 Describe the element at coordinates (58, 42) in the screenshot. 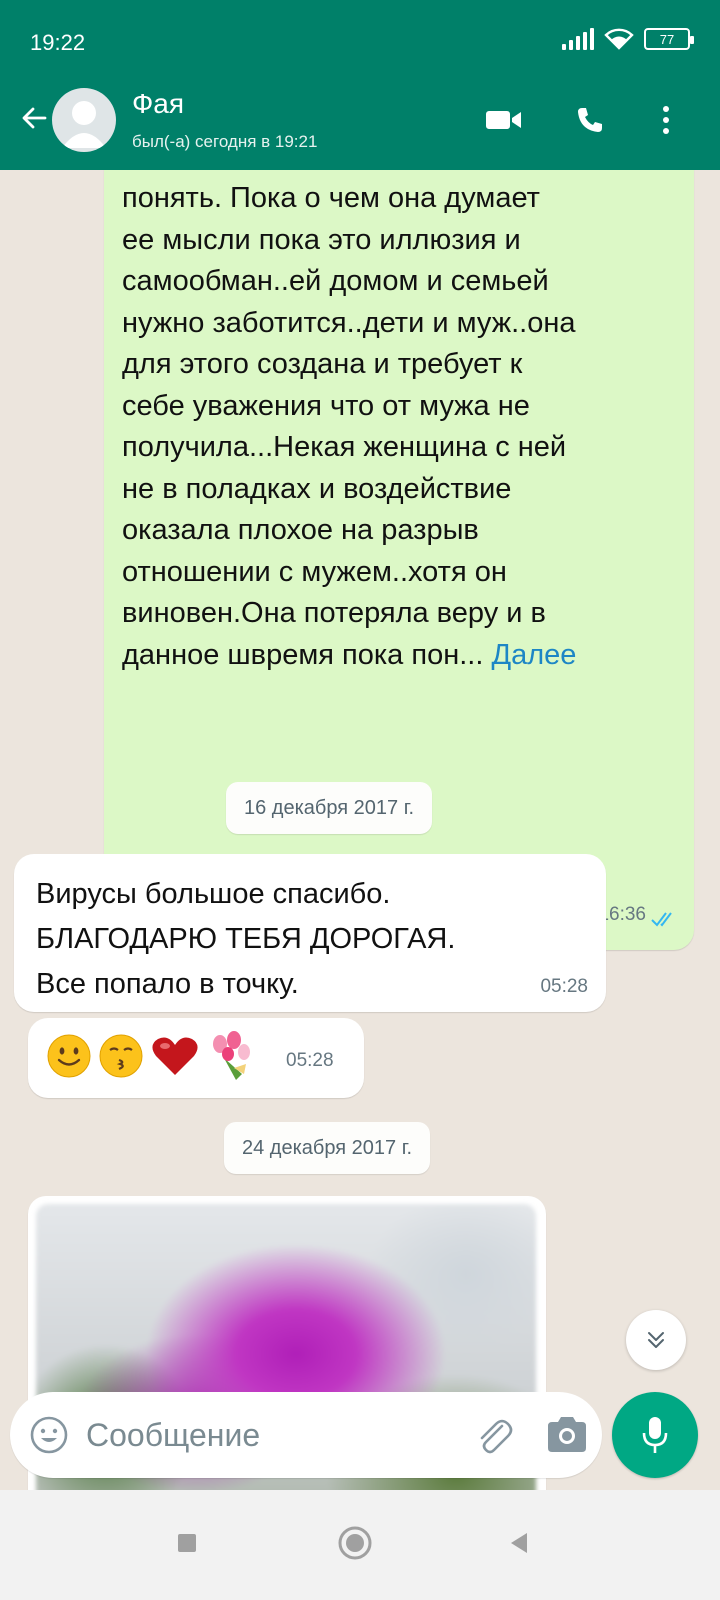

I see `status-time: 19:22` at that location.